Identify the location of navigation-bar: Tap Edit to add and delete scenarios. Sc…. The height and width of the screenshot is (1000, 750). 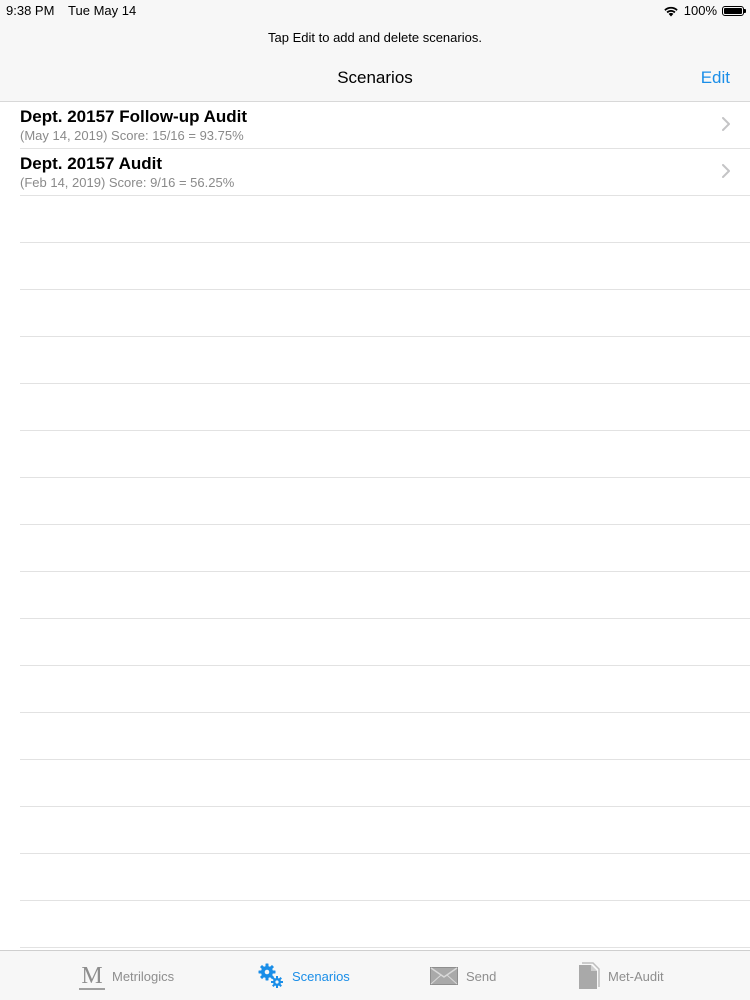
(375, 62).